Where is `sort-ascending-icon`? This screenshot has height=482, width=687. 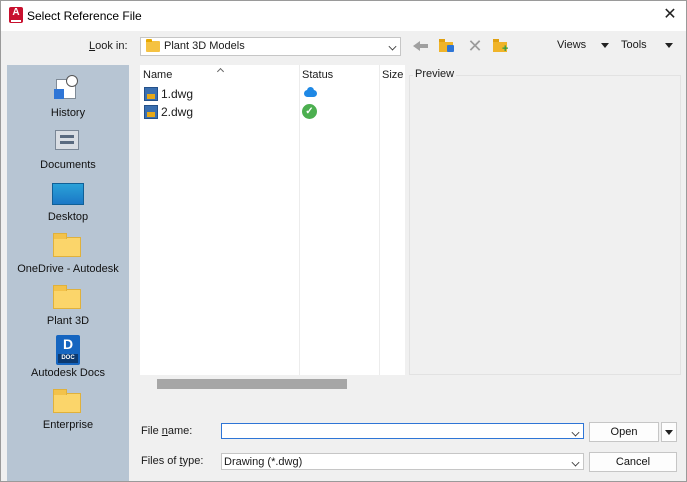 sort-ascending-icon is located at coordinates (220, 71).